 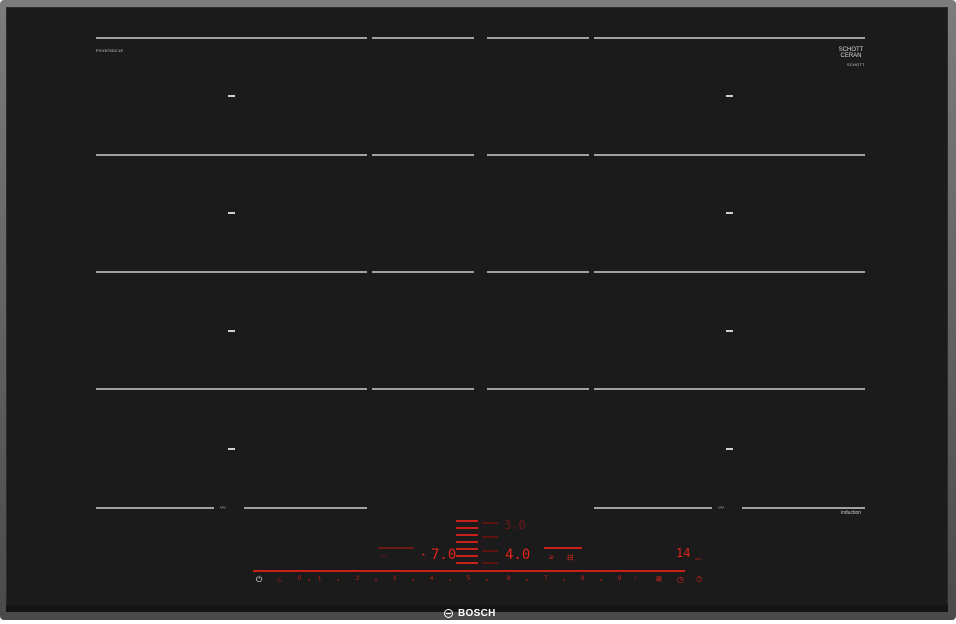 What do you see at coordinates (551, 557) in the screenshot?
I see `menu-icon: ≡` at bounding box center [551, 557].